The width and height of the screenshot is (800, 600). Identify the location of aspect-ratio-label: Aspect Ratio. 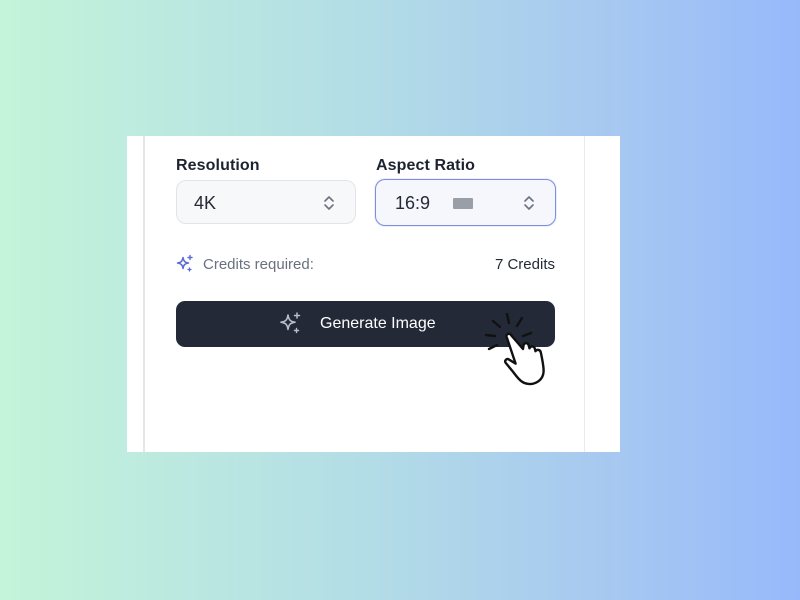
(425, 165).